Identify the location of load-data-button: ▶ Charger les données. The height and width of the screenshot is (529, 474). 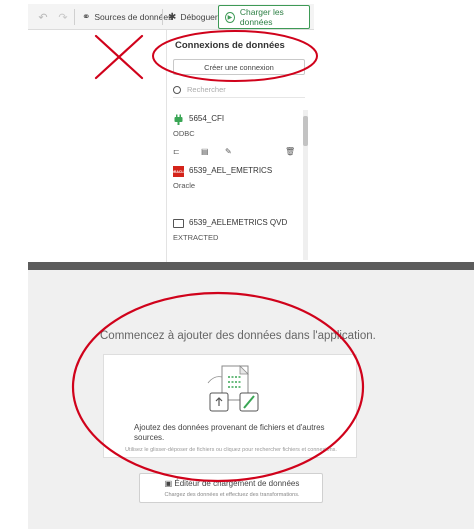
(264, 17).